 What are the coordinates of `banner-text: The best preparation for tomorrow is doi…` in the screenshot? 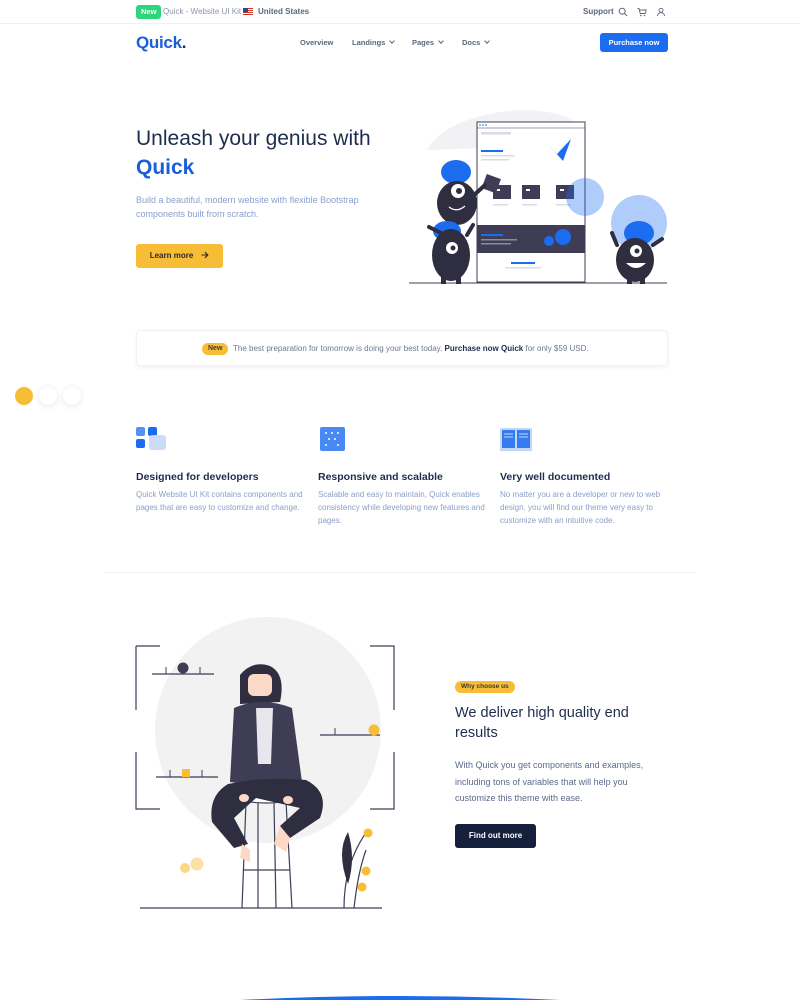 It's located at (411, 349).